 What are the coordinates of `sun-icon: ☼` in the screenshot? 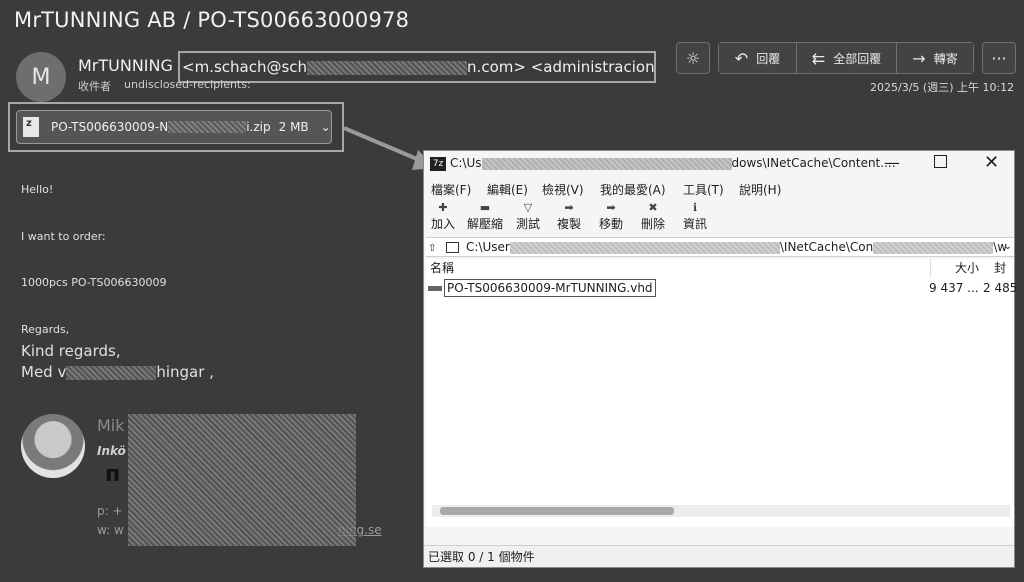 It's located at (693, 58).